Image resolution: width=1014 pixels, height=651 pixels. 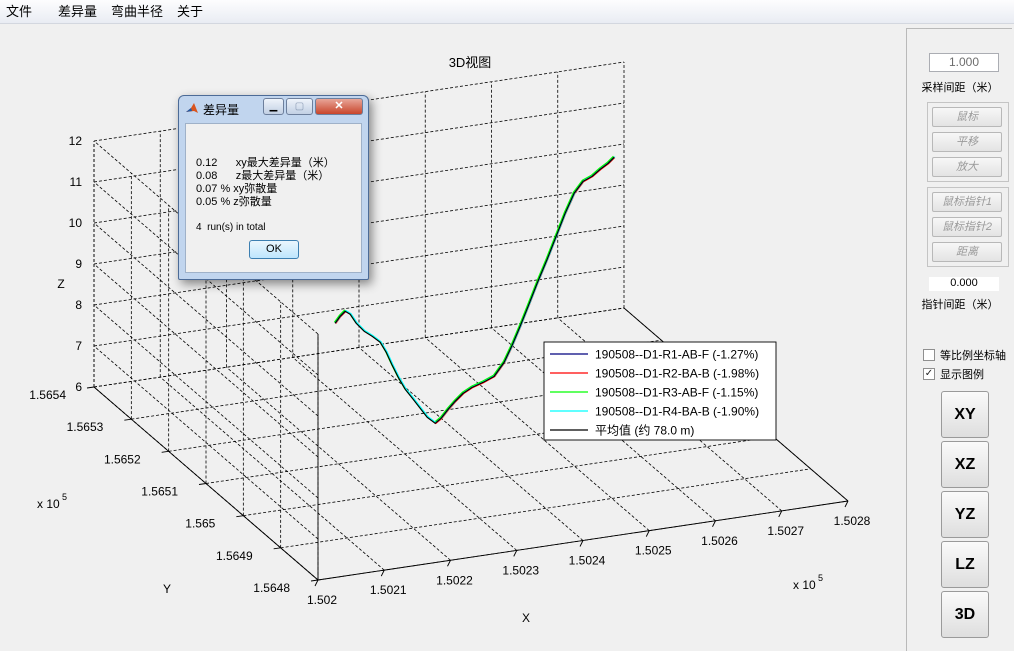 I want to click on pointer-tool-group: 鼠标指针1 鼠标指针2 距离, so click(x=968, y=227).